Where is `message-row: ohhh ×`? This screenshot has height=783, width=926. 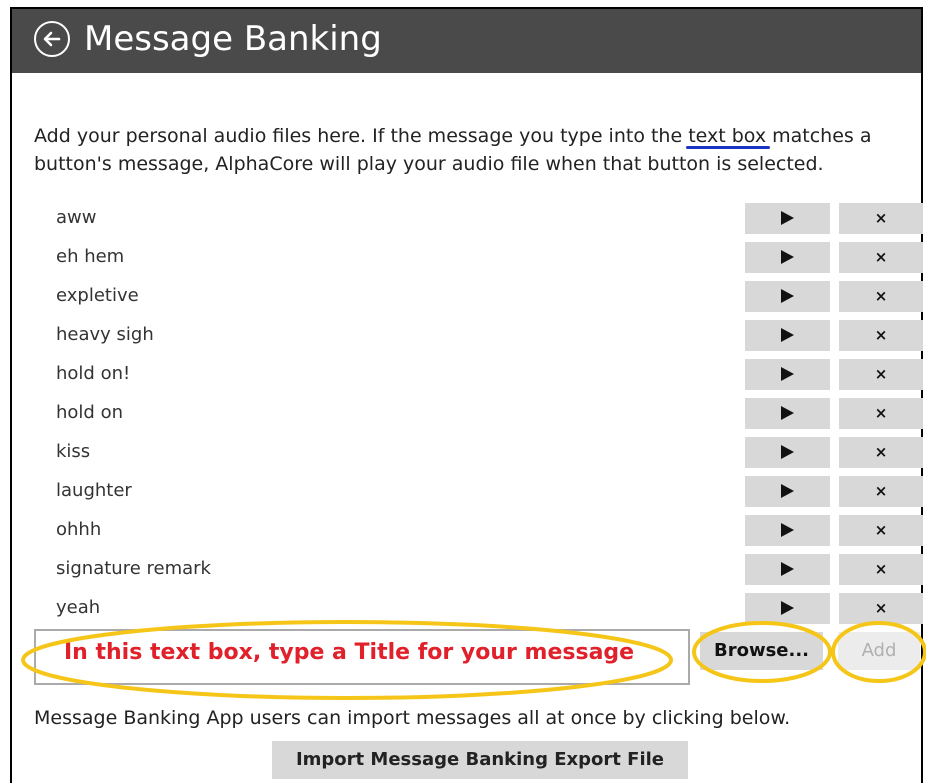 message-row: ohhh × is located at coordinates (463, 531).